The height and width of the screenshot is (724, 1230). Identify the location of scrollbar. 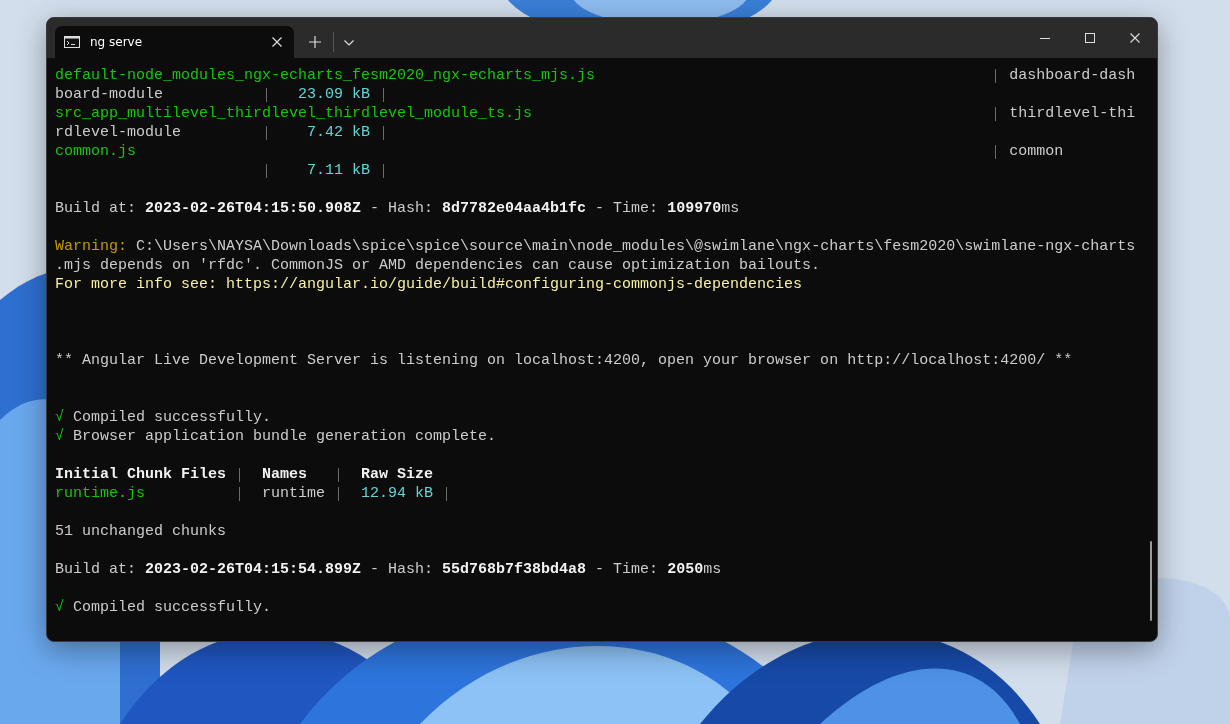
(1151, 581).